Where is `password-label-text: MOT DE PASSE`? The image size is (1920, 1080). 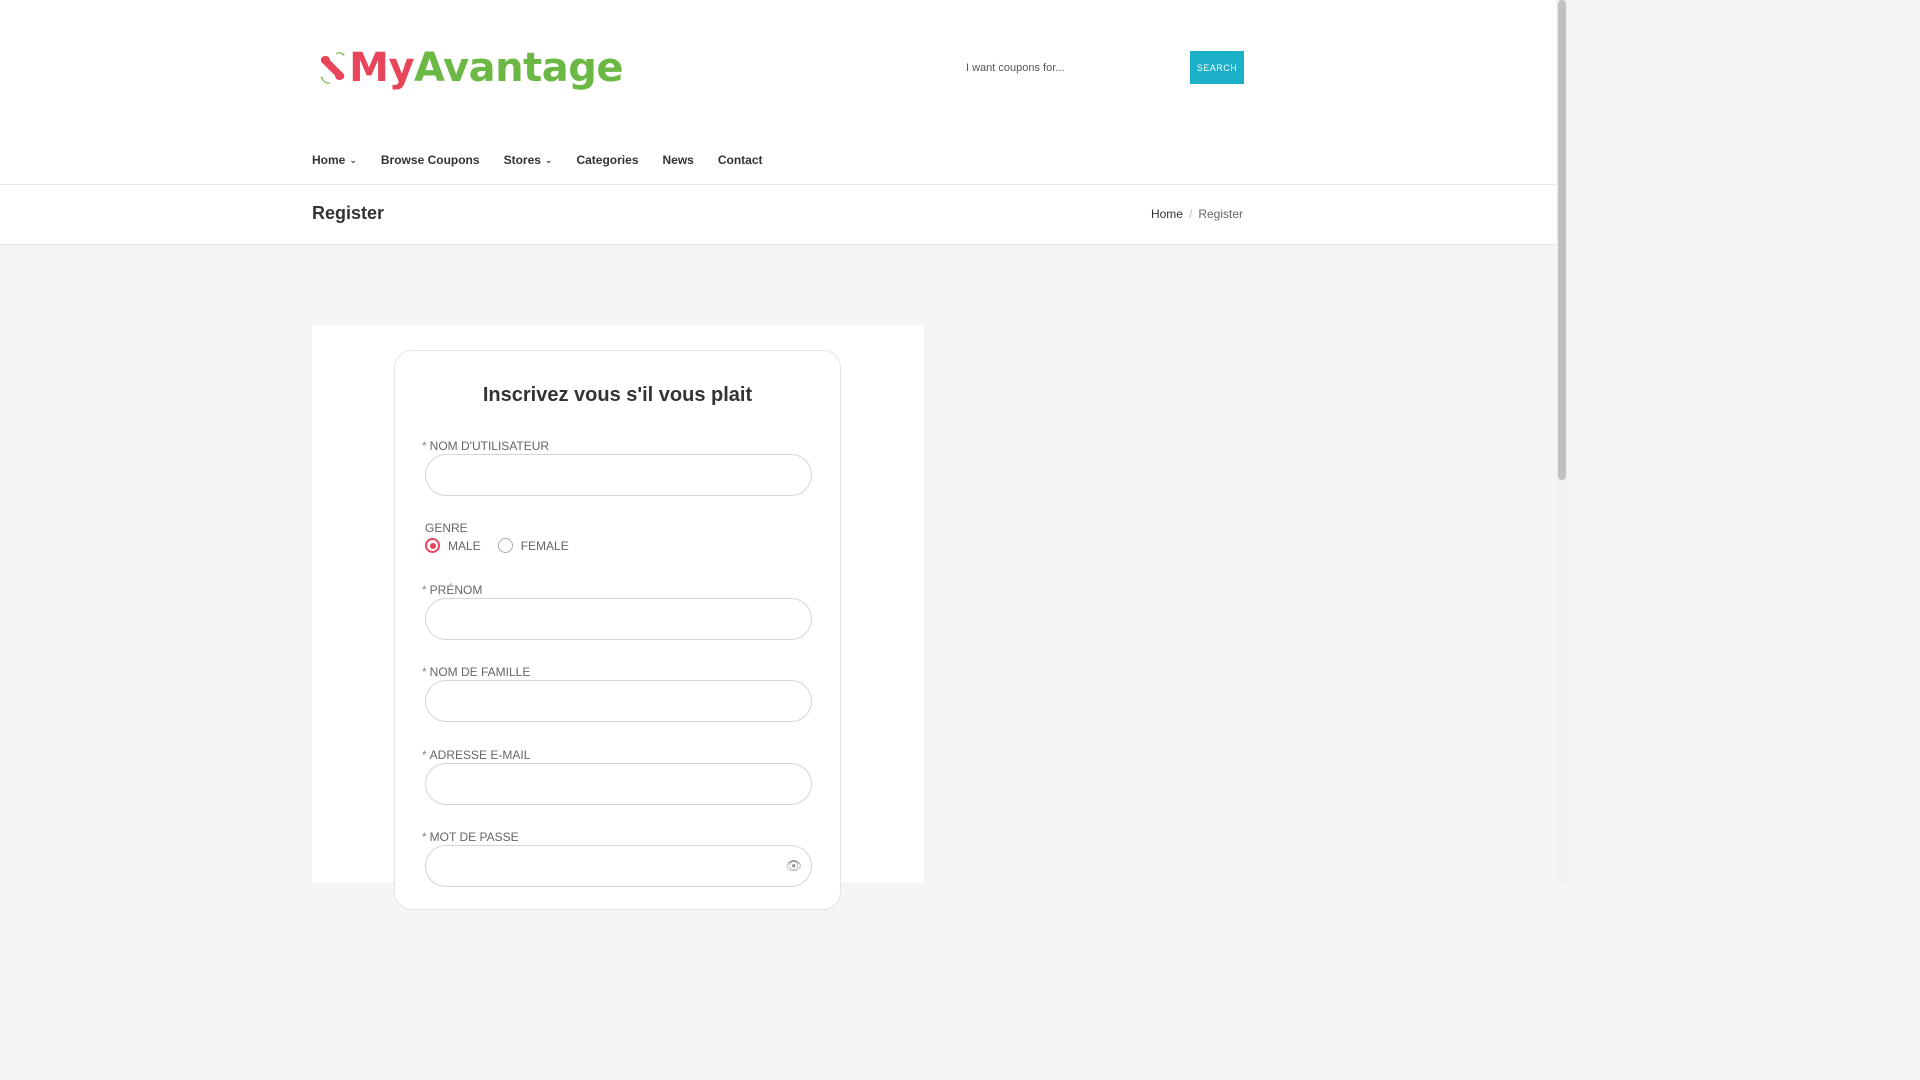 password-label-text: MOT DE PASSE is located at coordinates (474, 837).